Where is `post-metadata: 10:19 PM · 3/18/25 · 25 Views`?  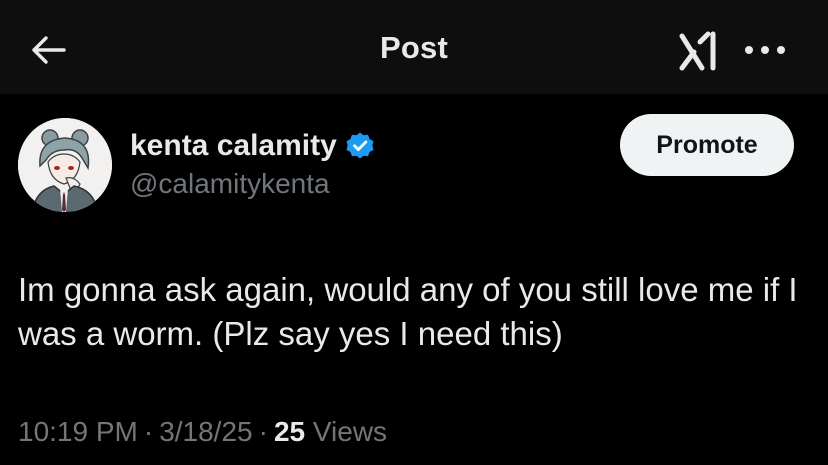 post-metadata: 10:19 PM · 3/18/25 · 25 Views is located at coordinates (202, 432).